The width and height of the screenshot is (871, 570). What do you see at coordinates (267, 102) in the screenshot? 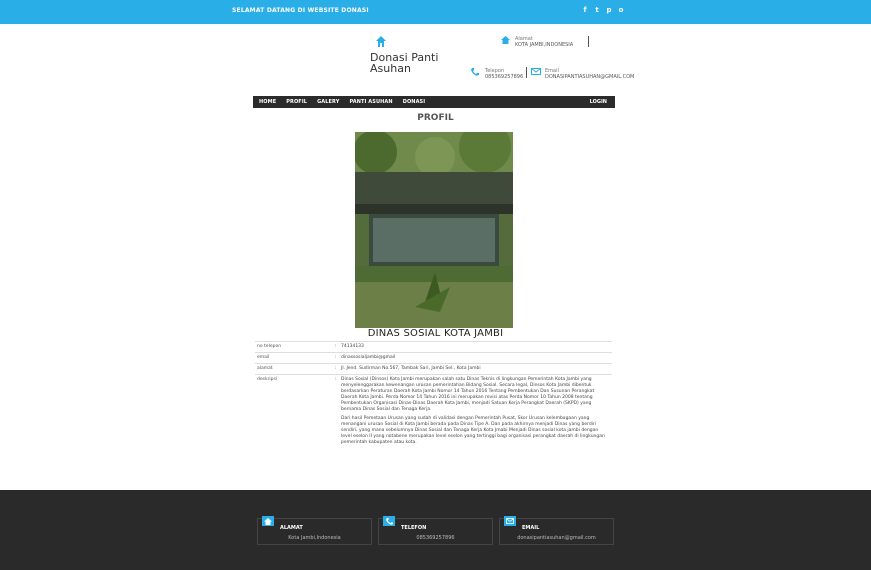
I see `nav-home: HOME` at bounding box center [267, 102].